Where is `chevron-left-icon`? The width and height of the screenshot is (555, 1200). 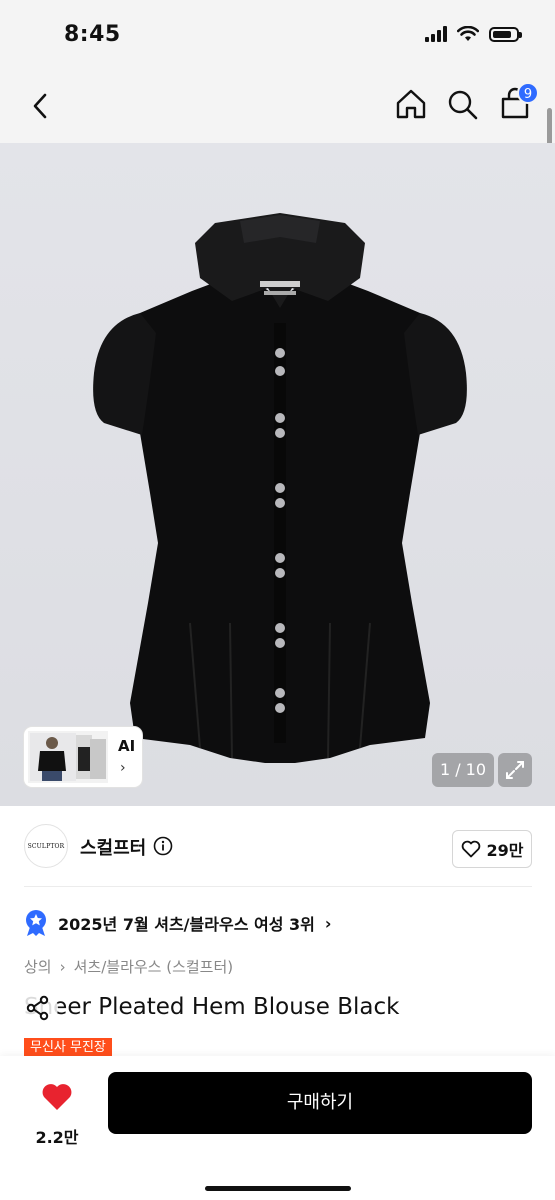
chevron-left-icon is located at coordinates (40, 106).